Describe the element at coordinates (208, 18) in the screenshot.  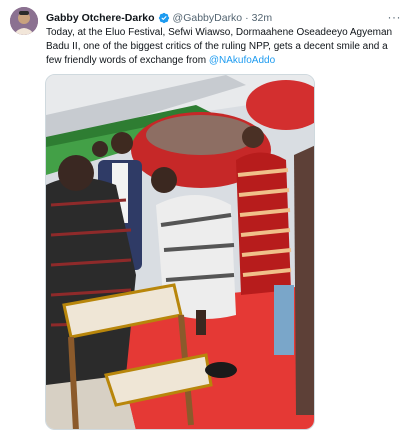
I see `author-handle: @GabbyDarko` at that location.